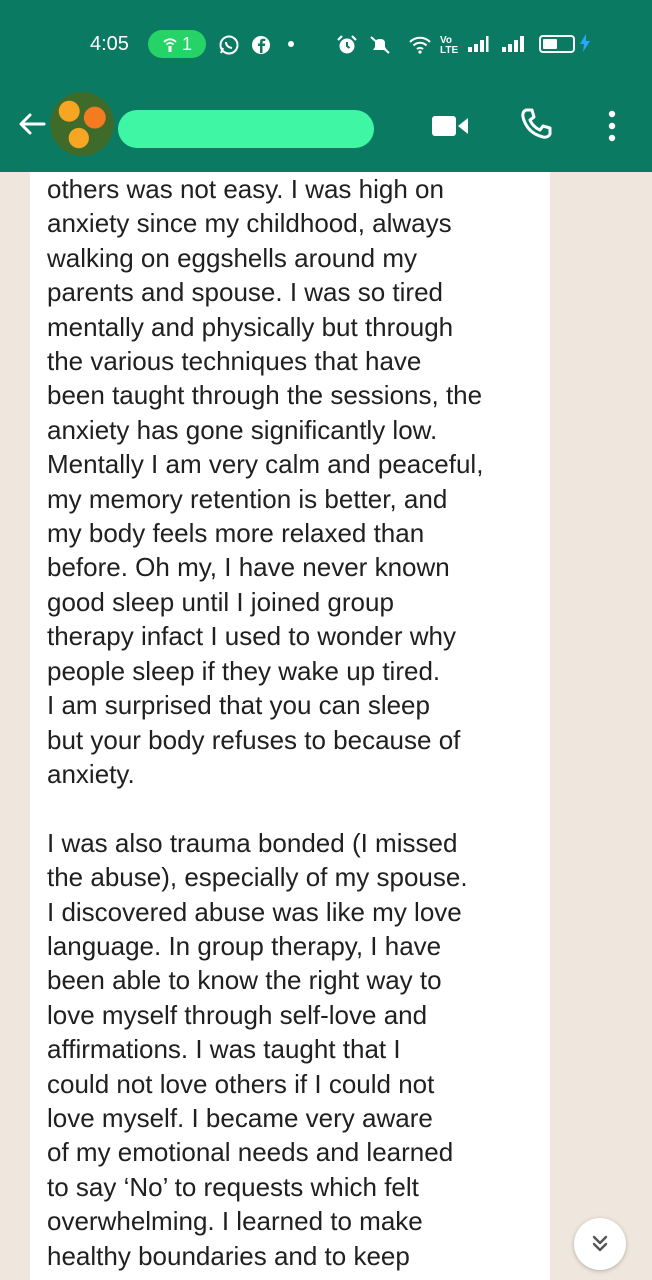 The image size is (652, 1280). What do you see at coordinates (536, 124) in the screenshot?
I see `voice-call-icon` at bounding box center [536, 124].